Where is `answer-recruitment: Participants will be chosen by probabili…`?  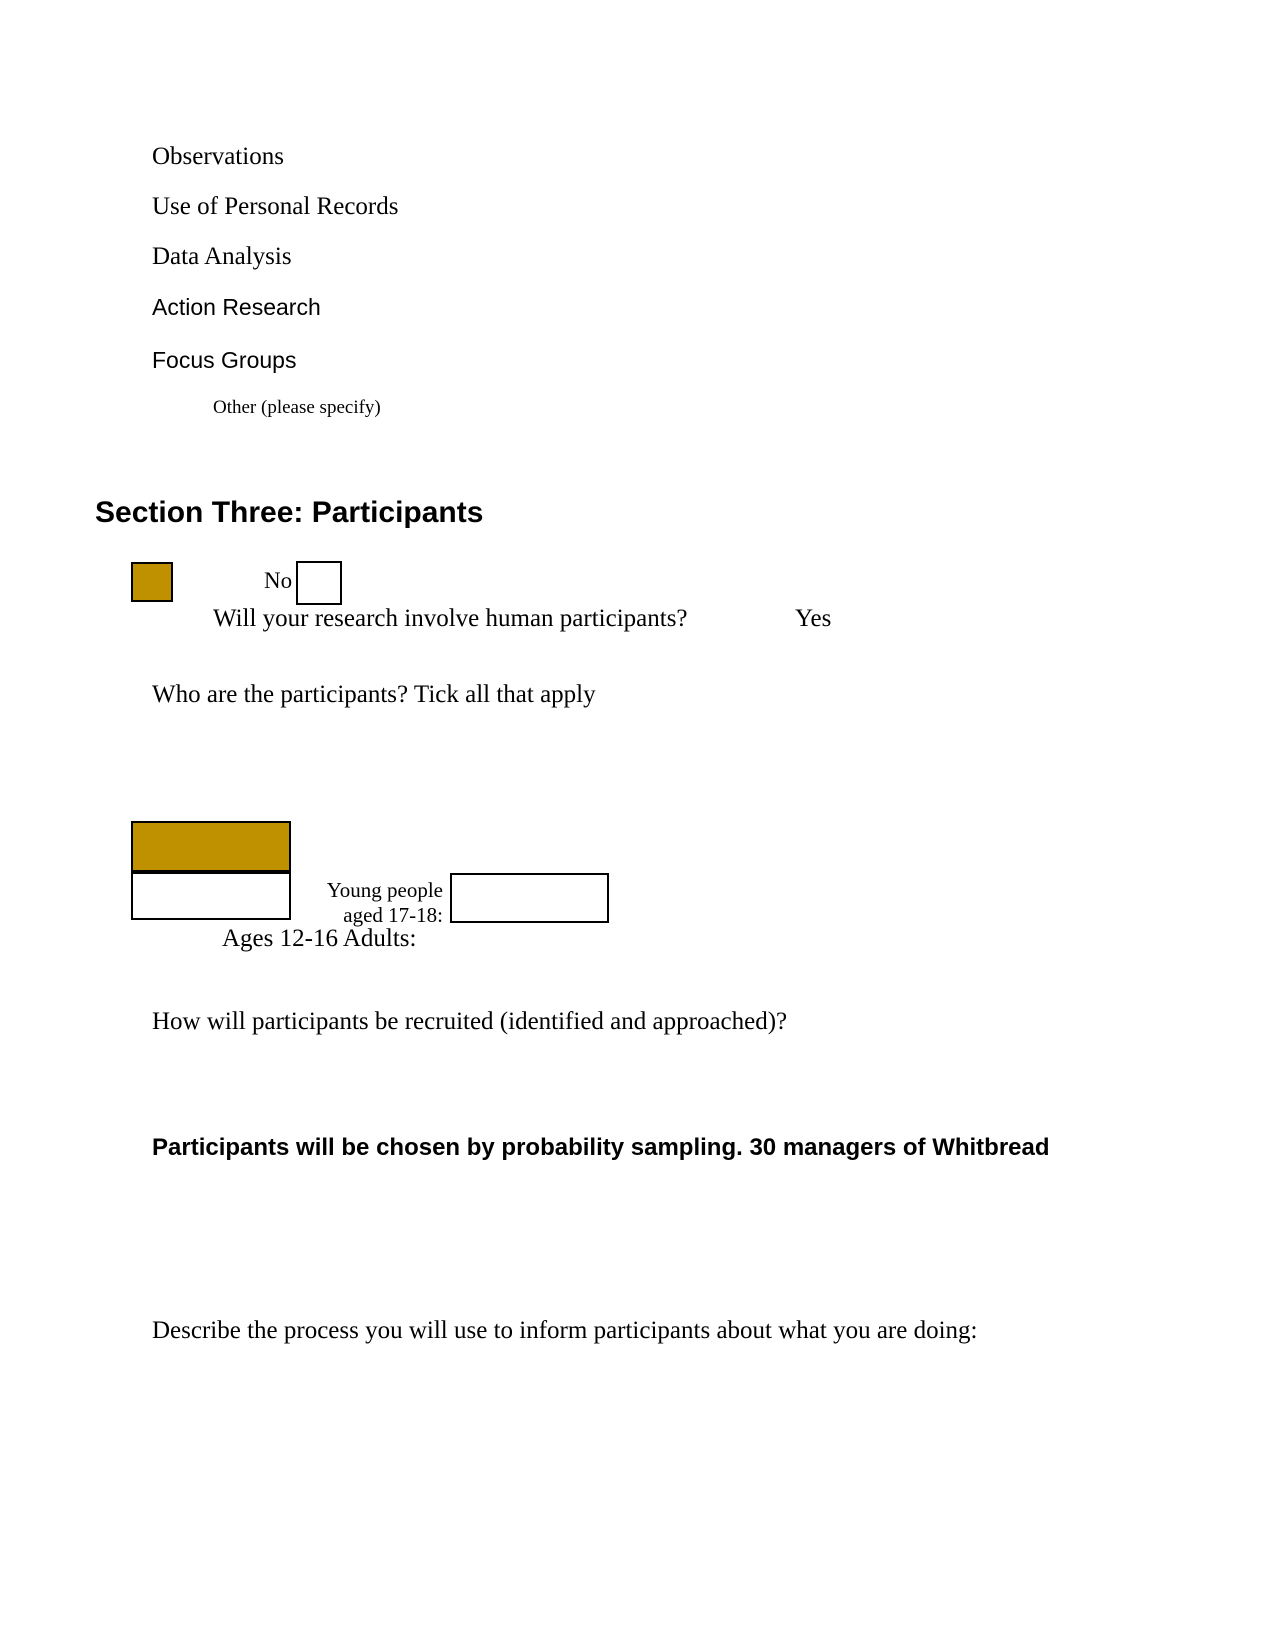
answer-recruitment: Participants will be chosen by probabili… is located at coordinates (601, 1147).